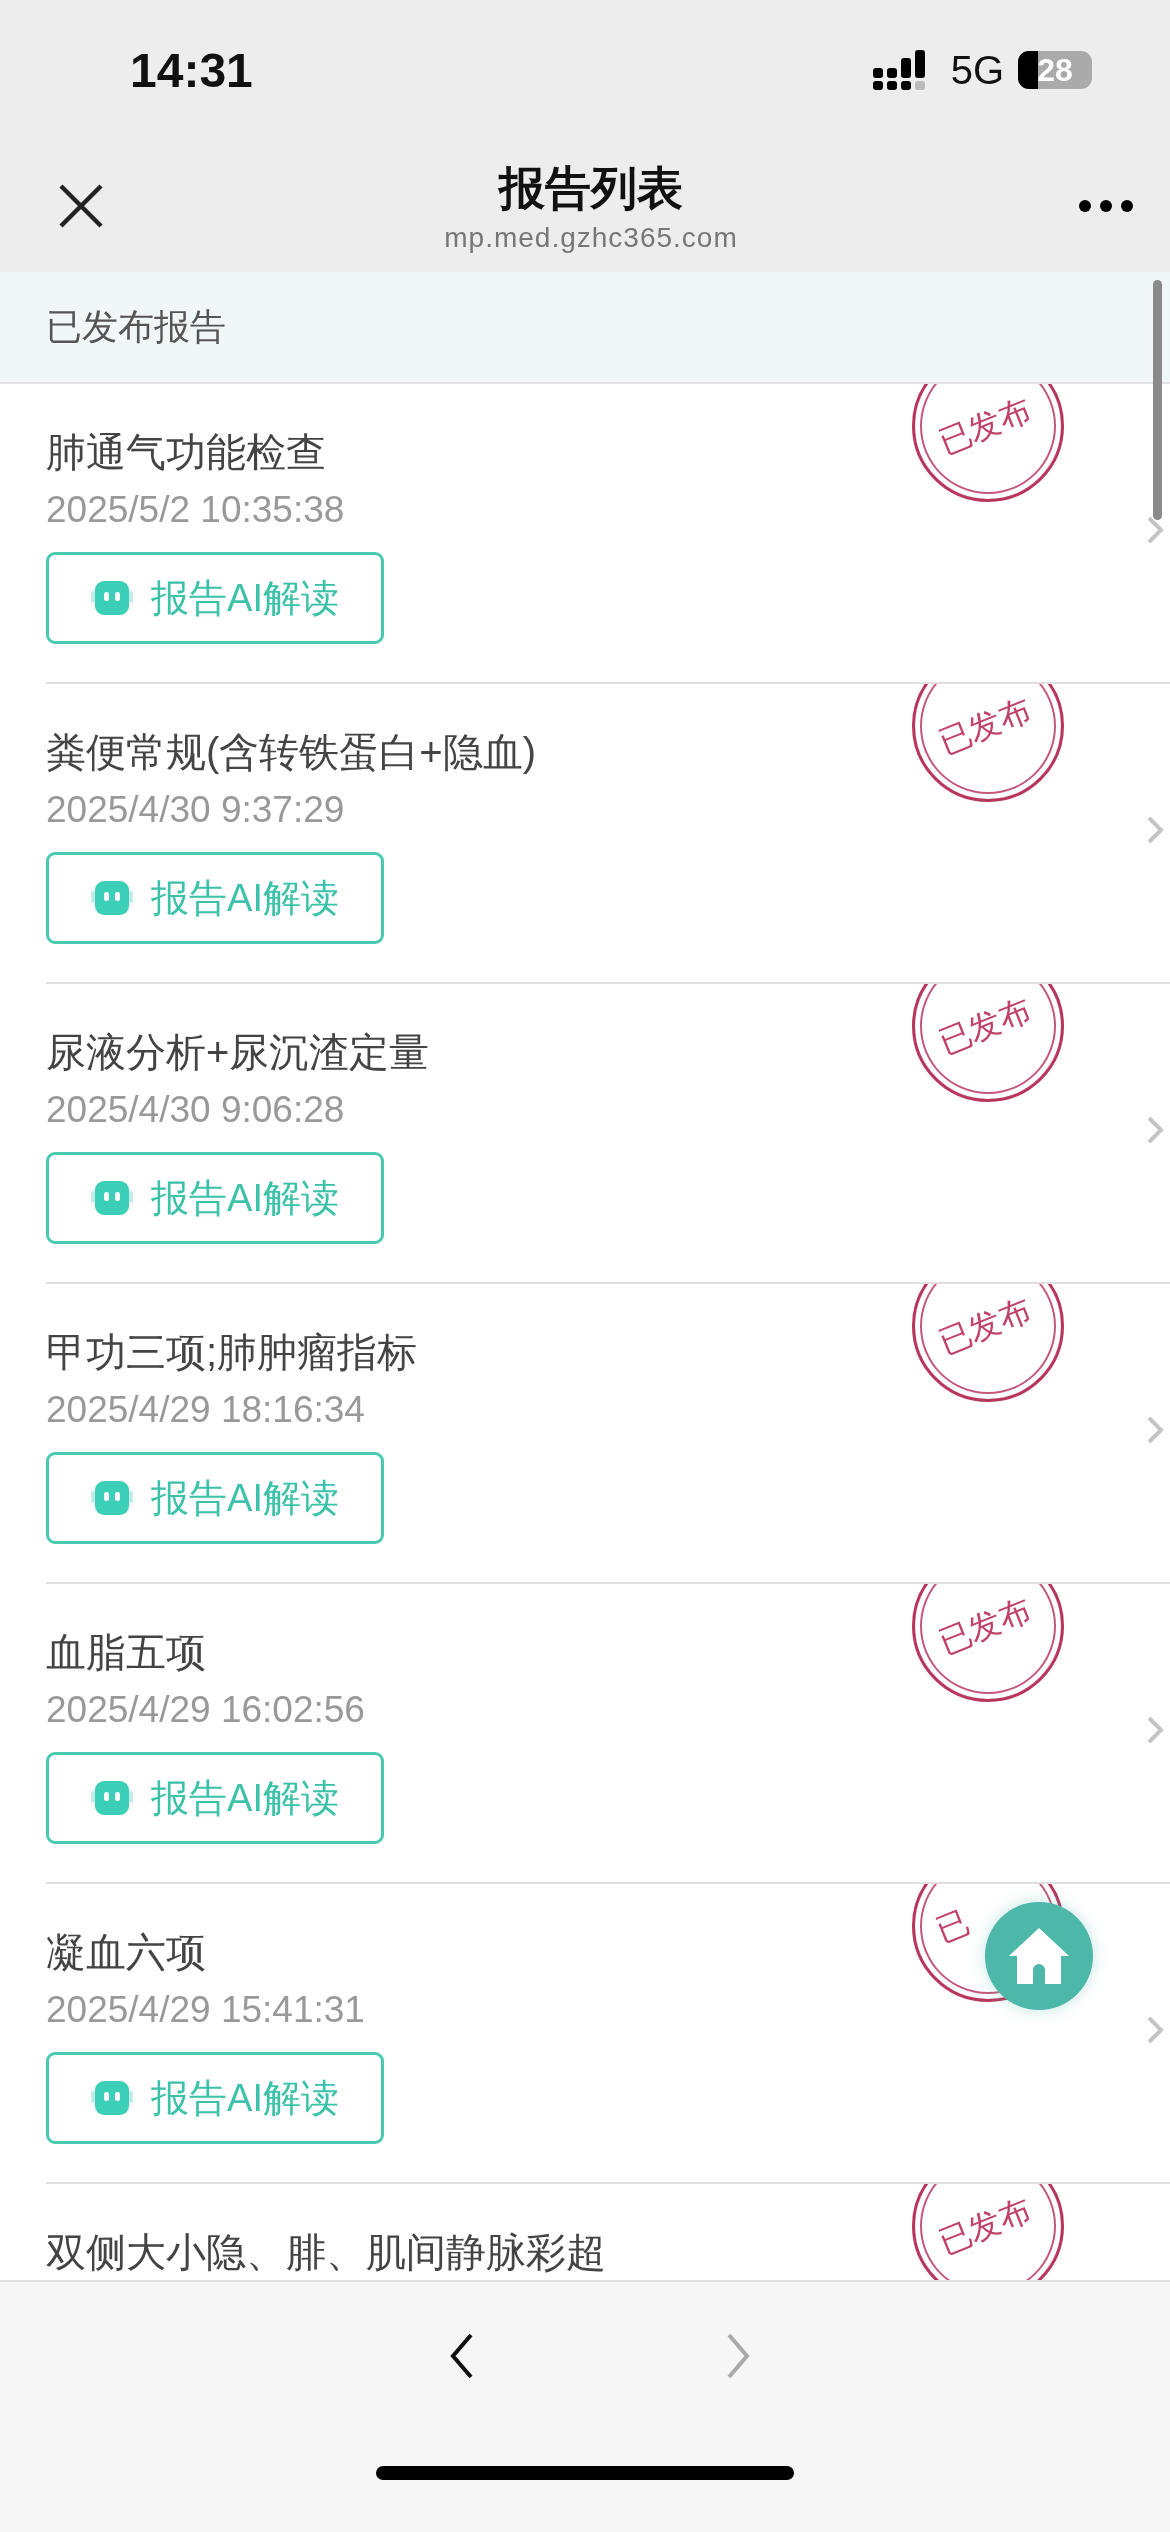 The width and height of the screenshot is (1170, 2532). What do you see at coordinates (136, 326) in the screenshot?
I see `section-title: 已发布报告` at bounding box center [136, 326].